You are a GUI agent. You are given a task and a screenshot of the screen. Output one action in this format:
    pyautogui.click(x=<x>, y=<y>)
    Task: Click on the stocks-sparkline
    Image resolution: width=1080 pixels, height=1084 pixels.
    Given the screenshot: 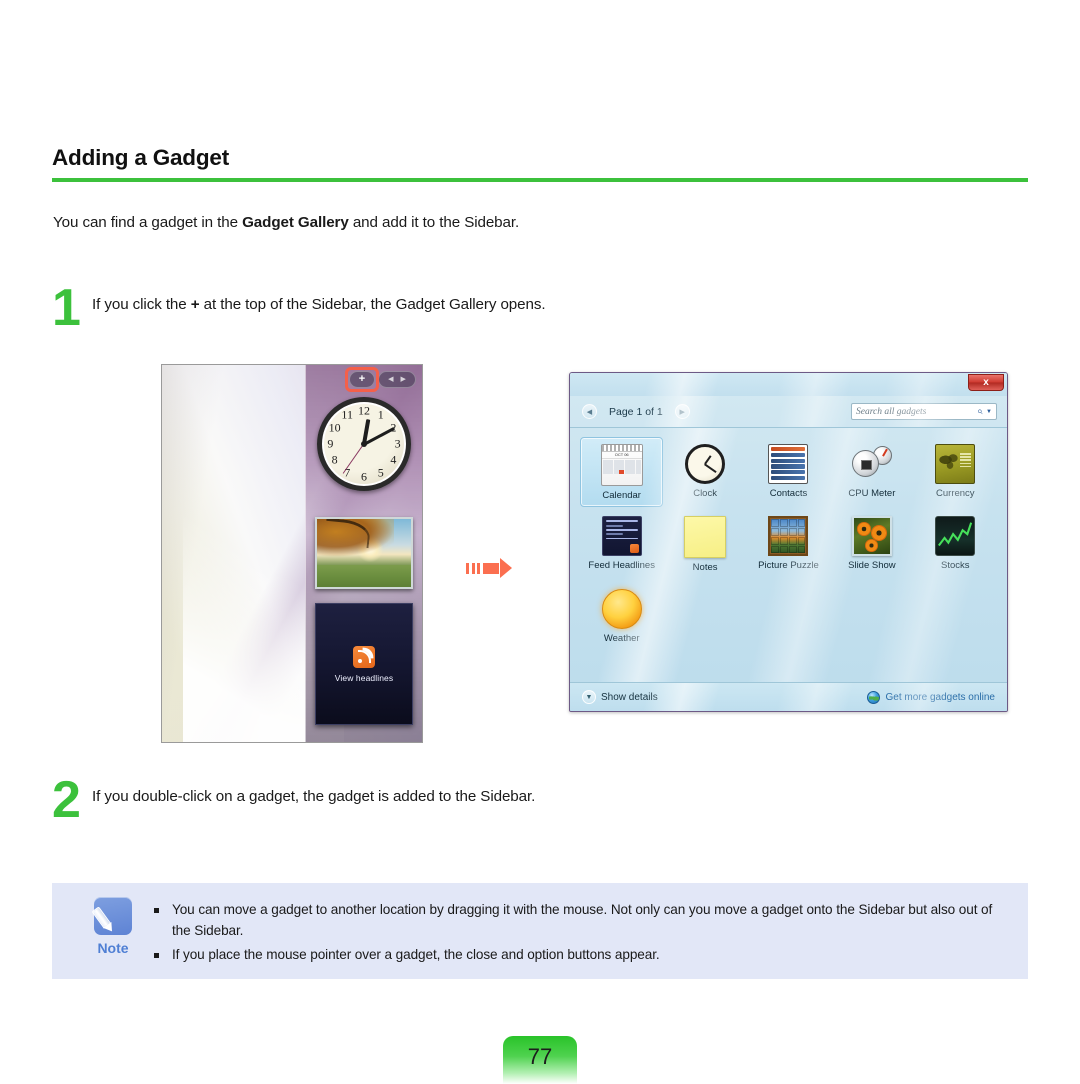 What is the action you would take?
    pyautogui.click(x=955, y=534)
    